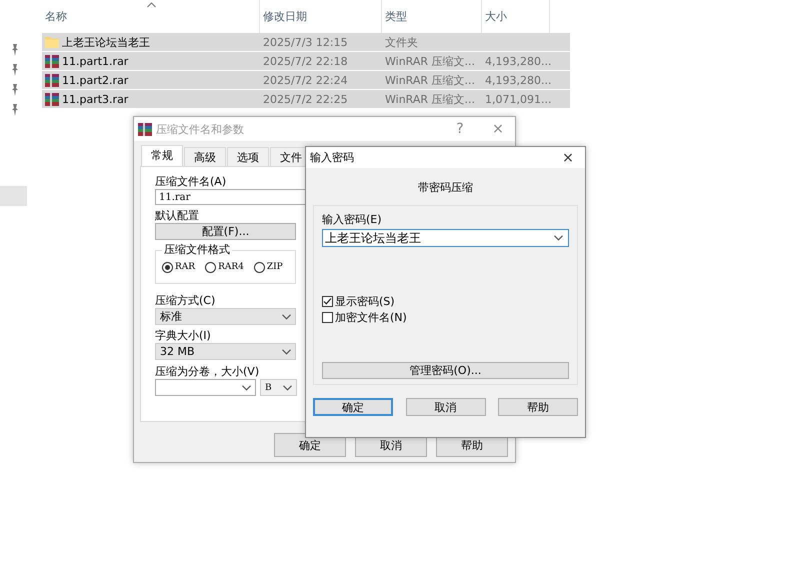  I want to click on dialog-button: 帮助, so click(538, 407).